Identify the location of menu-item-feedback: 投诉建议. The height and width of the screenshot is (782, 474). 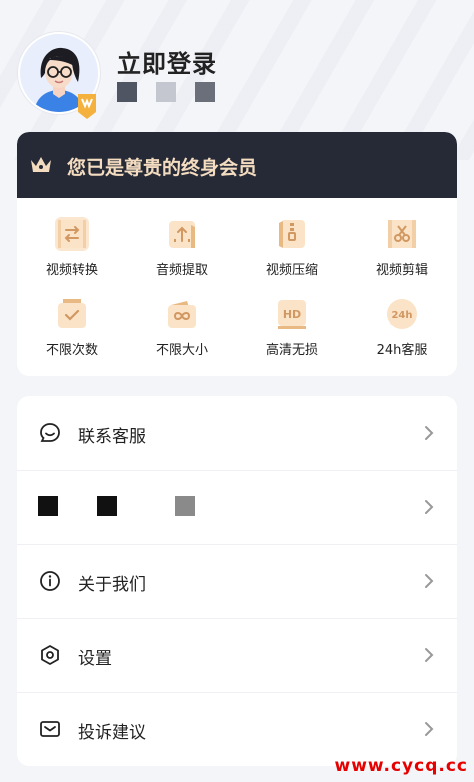
(237, 729).